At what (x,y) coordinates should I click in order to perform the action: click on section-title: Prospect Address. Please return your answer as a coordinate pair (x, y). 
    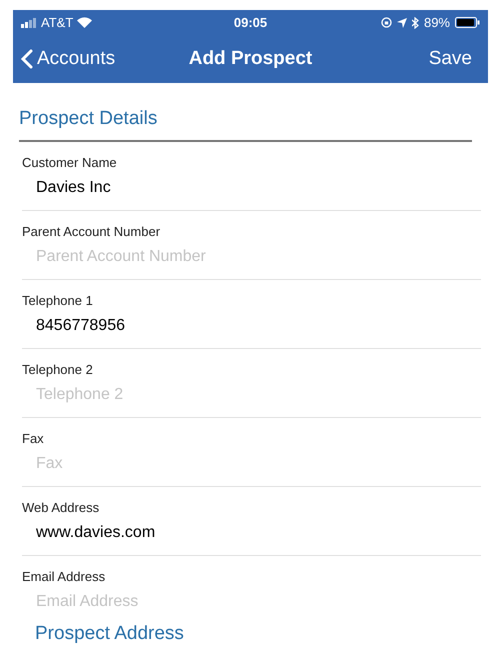
    Looking at the image, I should click on (110, 634).